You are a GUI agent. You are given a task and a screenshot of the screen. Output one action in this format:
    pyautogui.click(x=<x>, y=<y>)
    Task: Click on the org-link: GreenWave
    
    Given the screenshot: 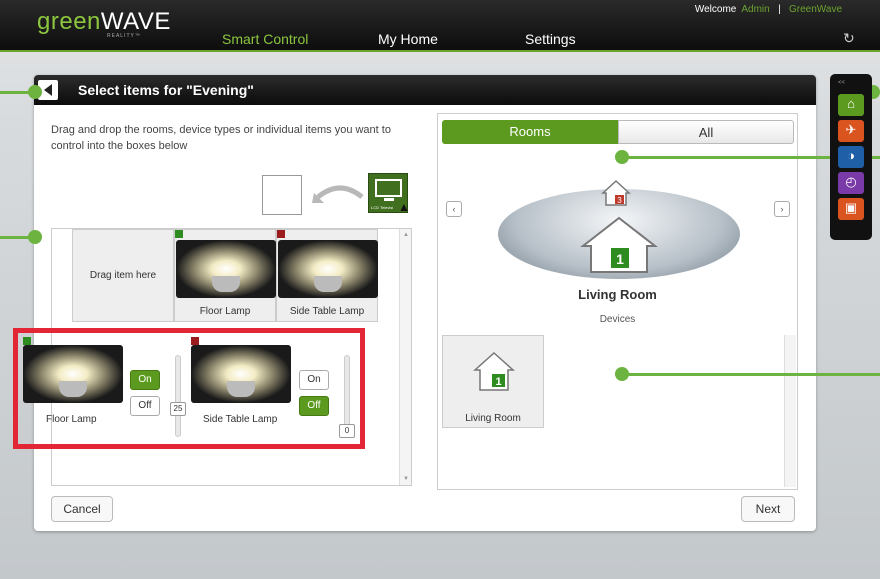 What is the action you would take?
    pyautogui.click(x=815, y=9)
    